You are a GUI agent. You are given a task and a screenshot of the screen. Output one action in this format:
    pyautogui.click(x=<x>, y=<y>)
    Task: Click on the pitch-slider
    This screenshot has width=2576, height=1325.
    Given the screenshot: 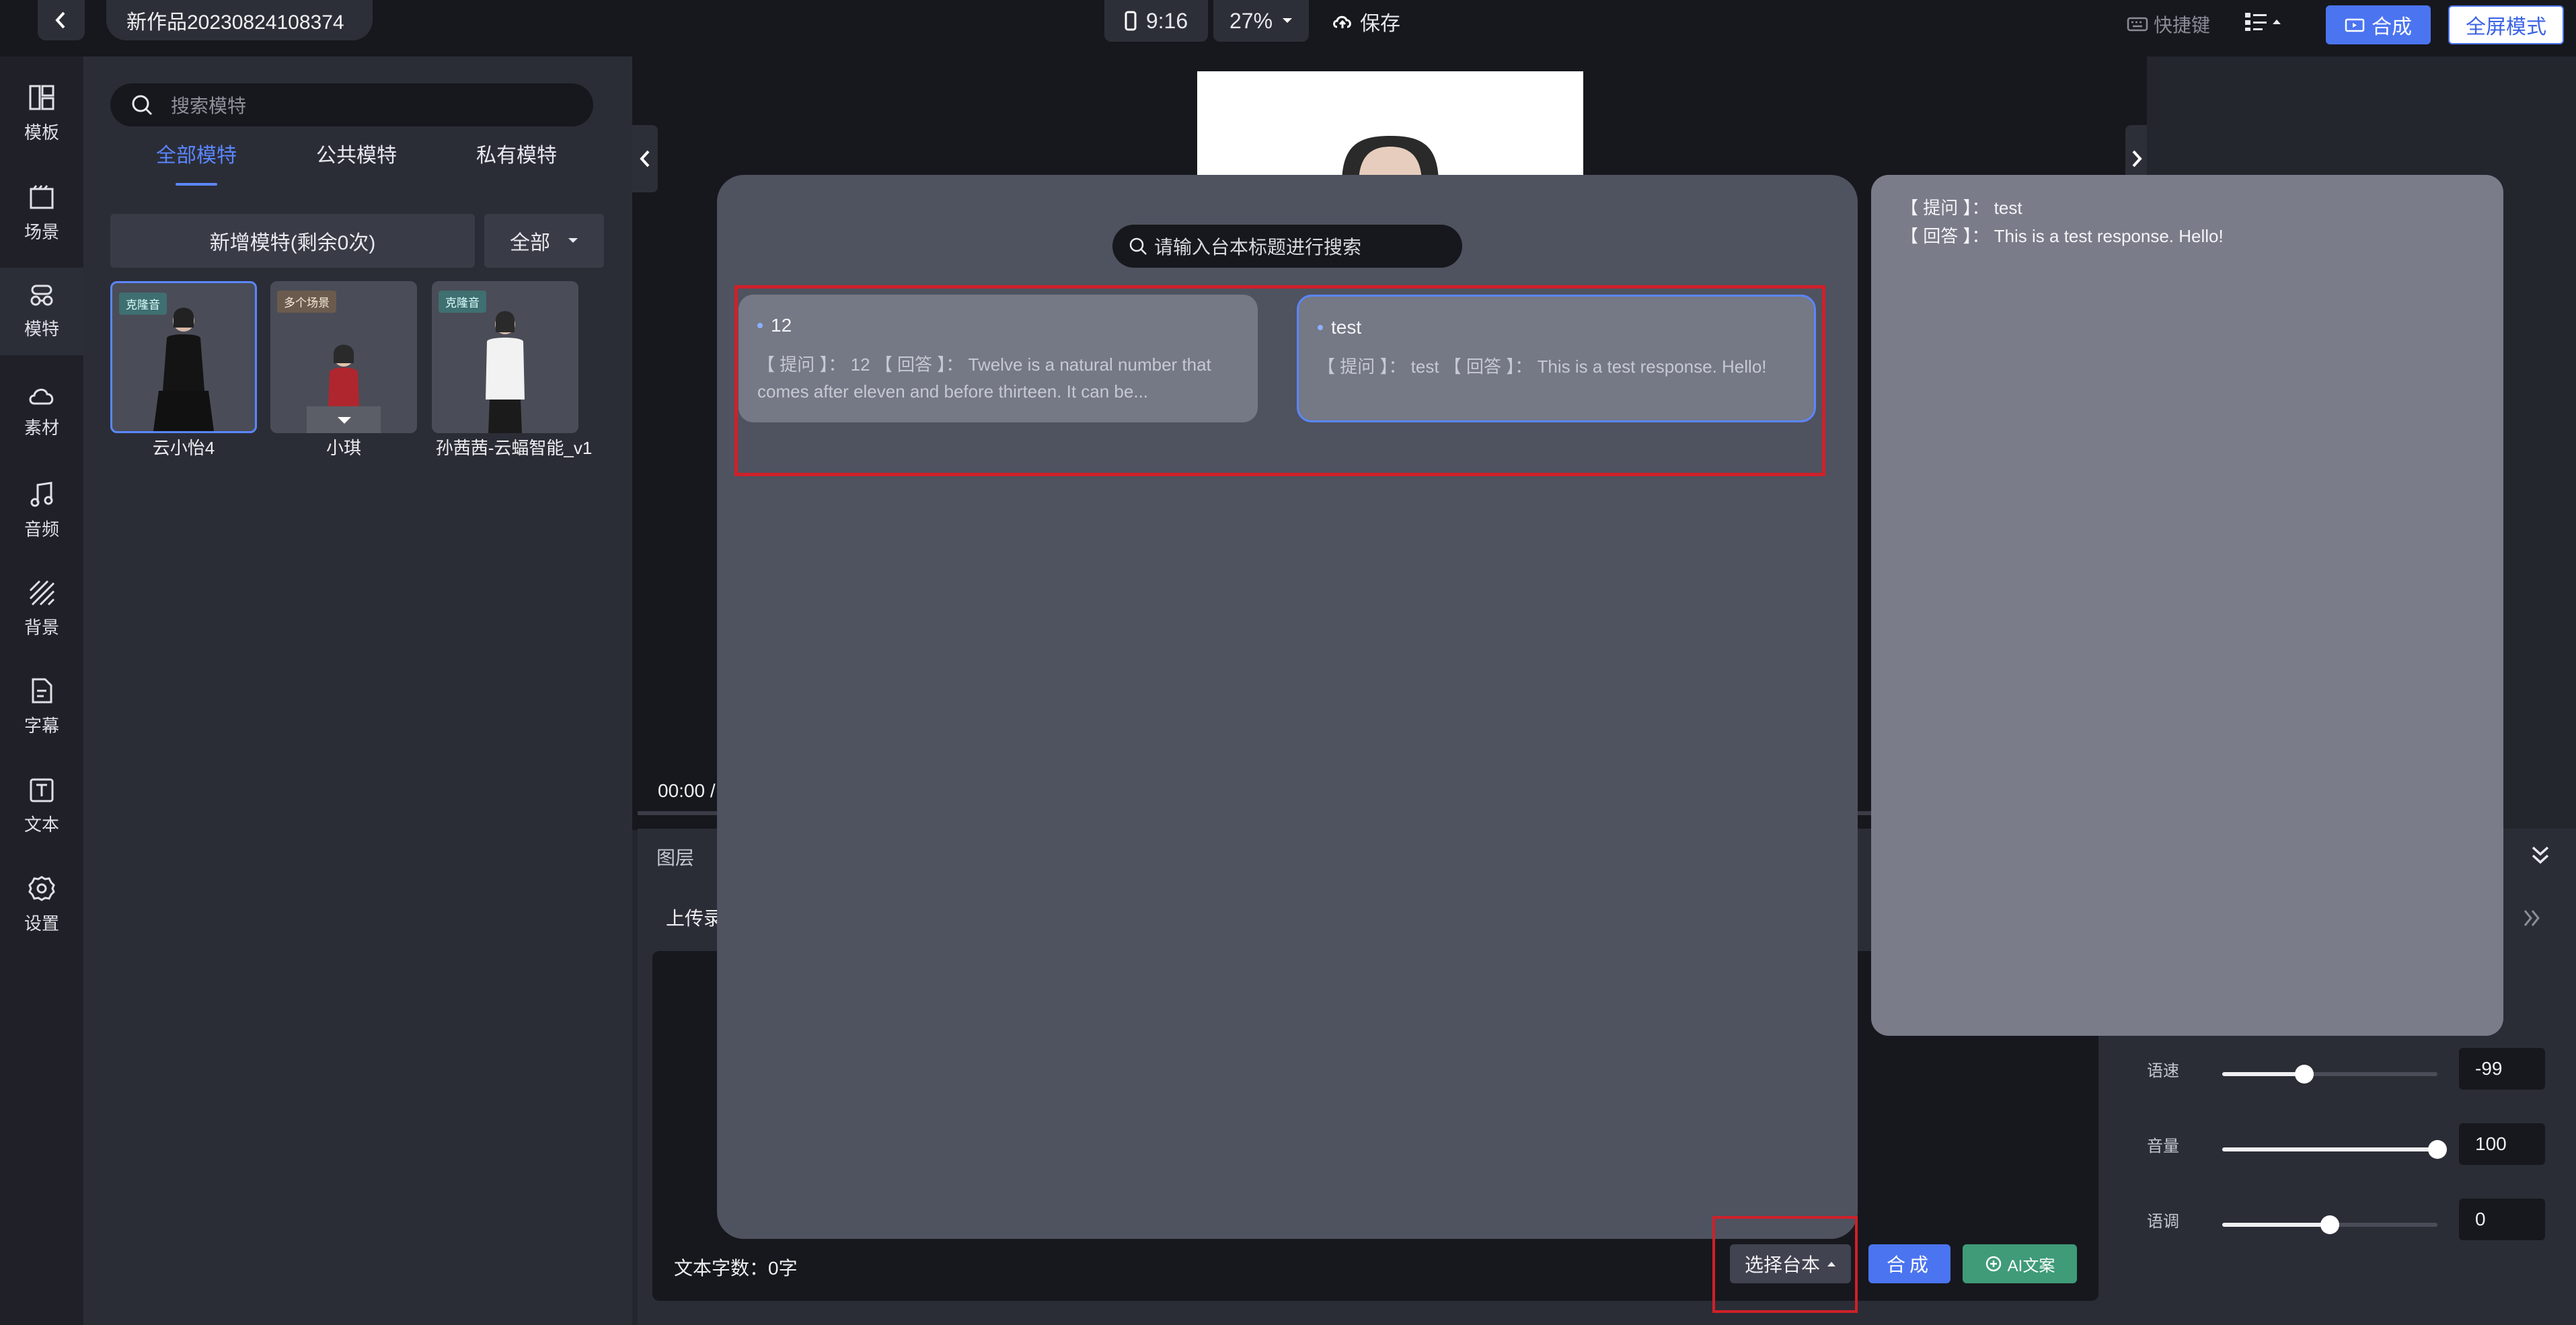 What is the action you would take?
    pyautogui.click(x=2329, y=1224)
    